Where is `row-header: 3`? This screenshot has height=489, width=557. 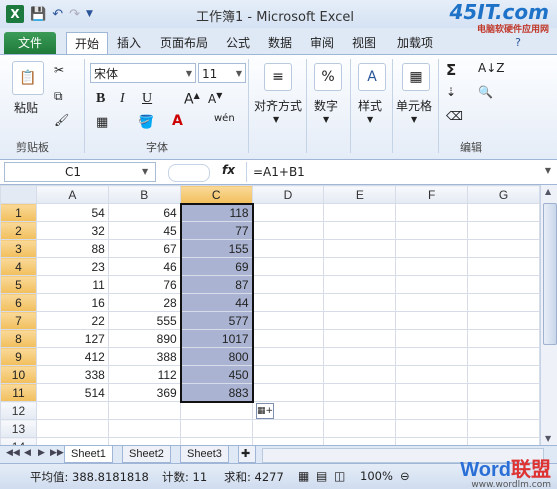
row-header: 3 is located at coordinates (18, 248).